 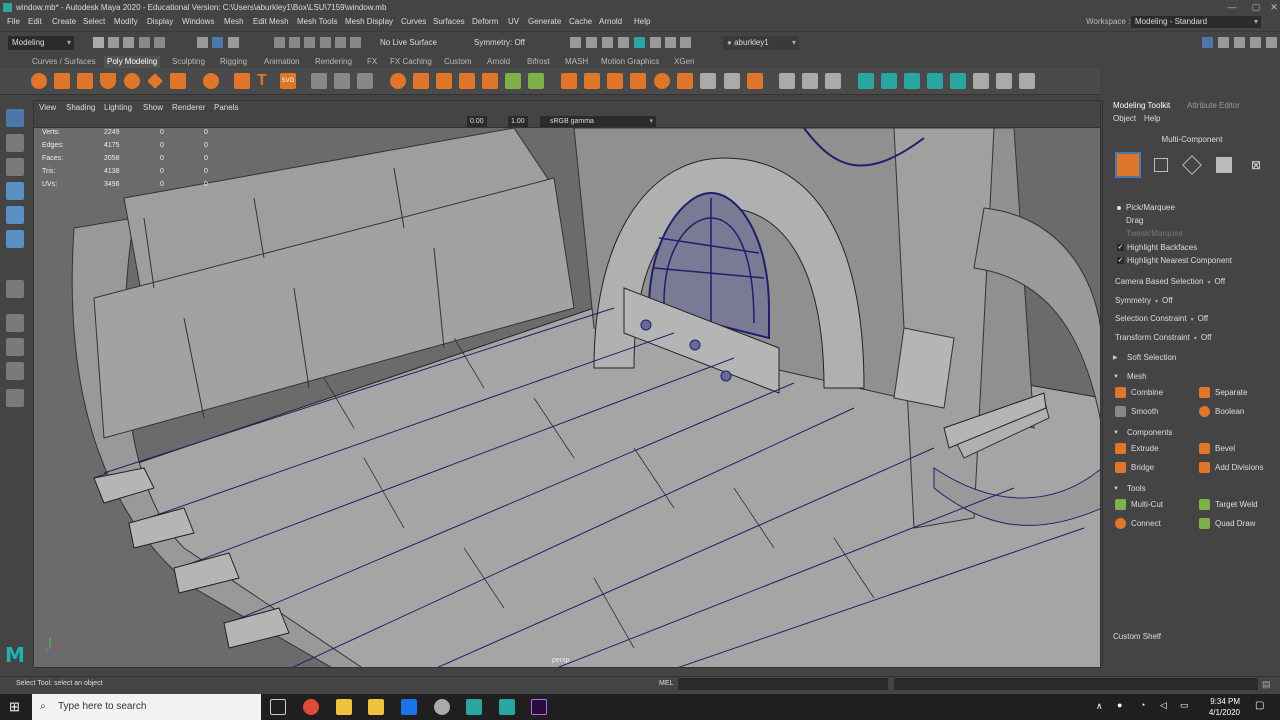 I want to click on sew-uv-icon, so click(x=935, y=81).